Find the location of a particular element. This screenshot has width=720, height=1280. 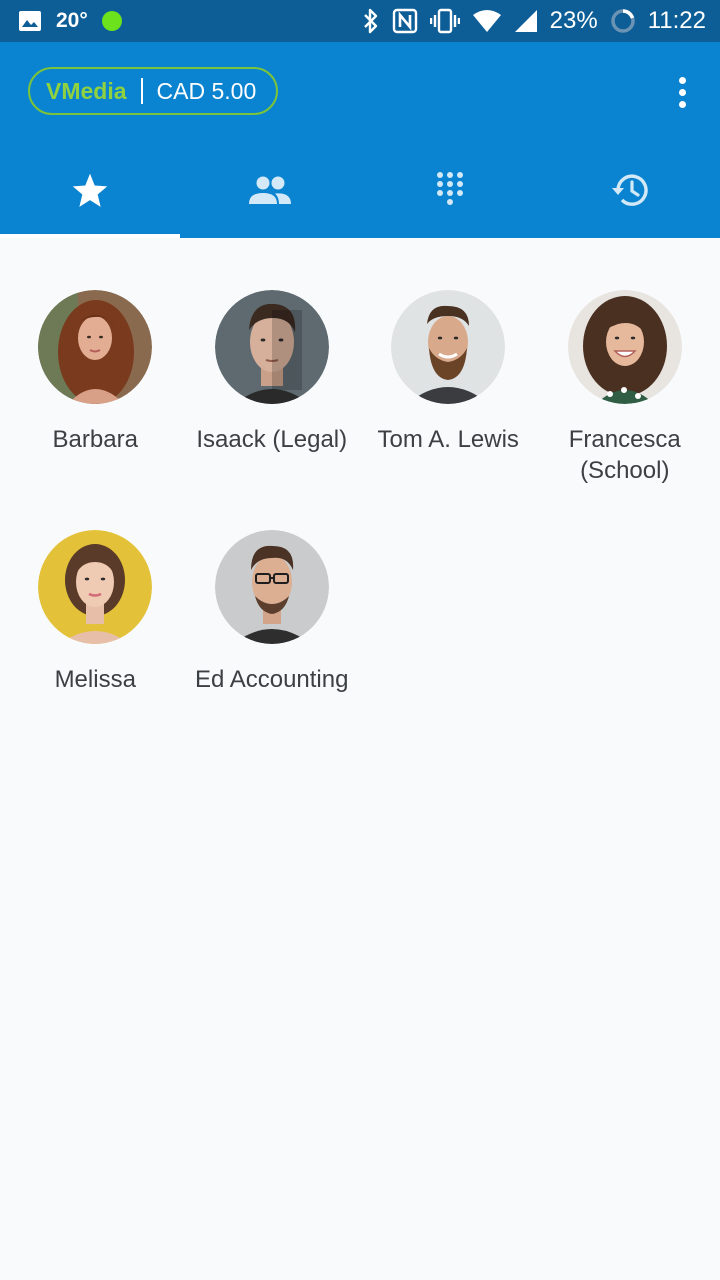

battery-percent: 23% is located at coordinates (573, 20).